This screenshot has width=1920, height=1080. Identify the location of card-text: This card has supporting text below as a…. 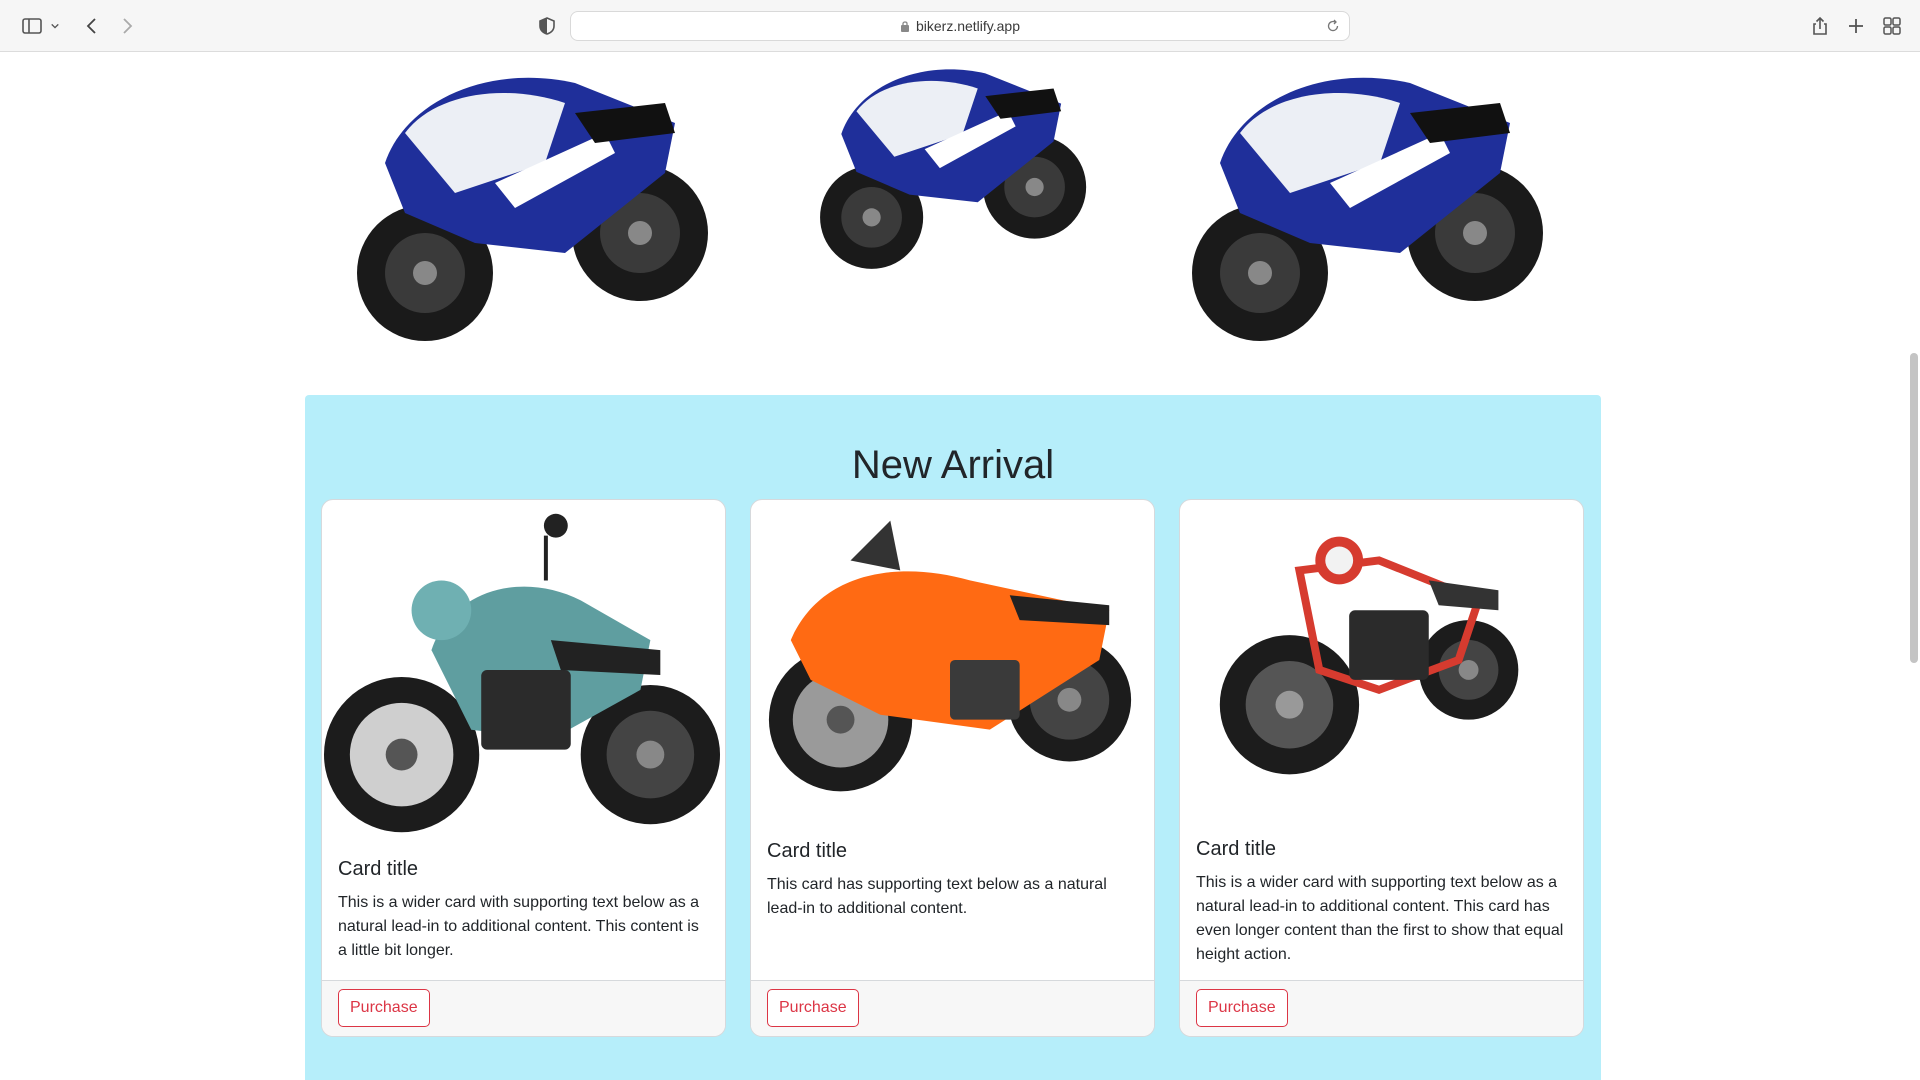
(937, 896).